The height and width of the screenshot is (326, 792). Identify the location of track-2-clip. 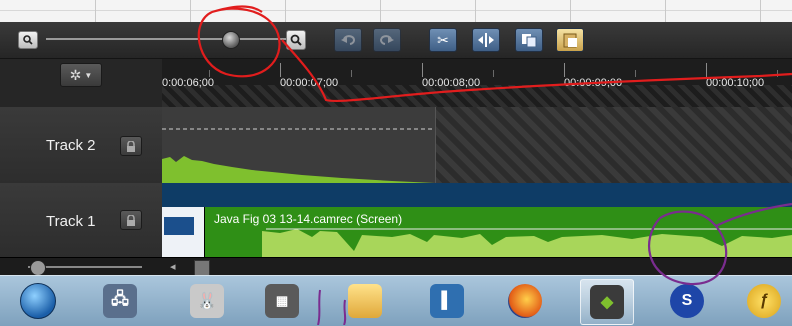
(299, 145).